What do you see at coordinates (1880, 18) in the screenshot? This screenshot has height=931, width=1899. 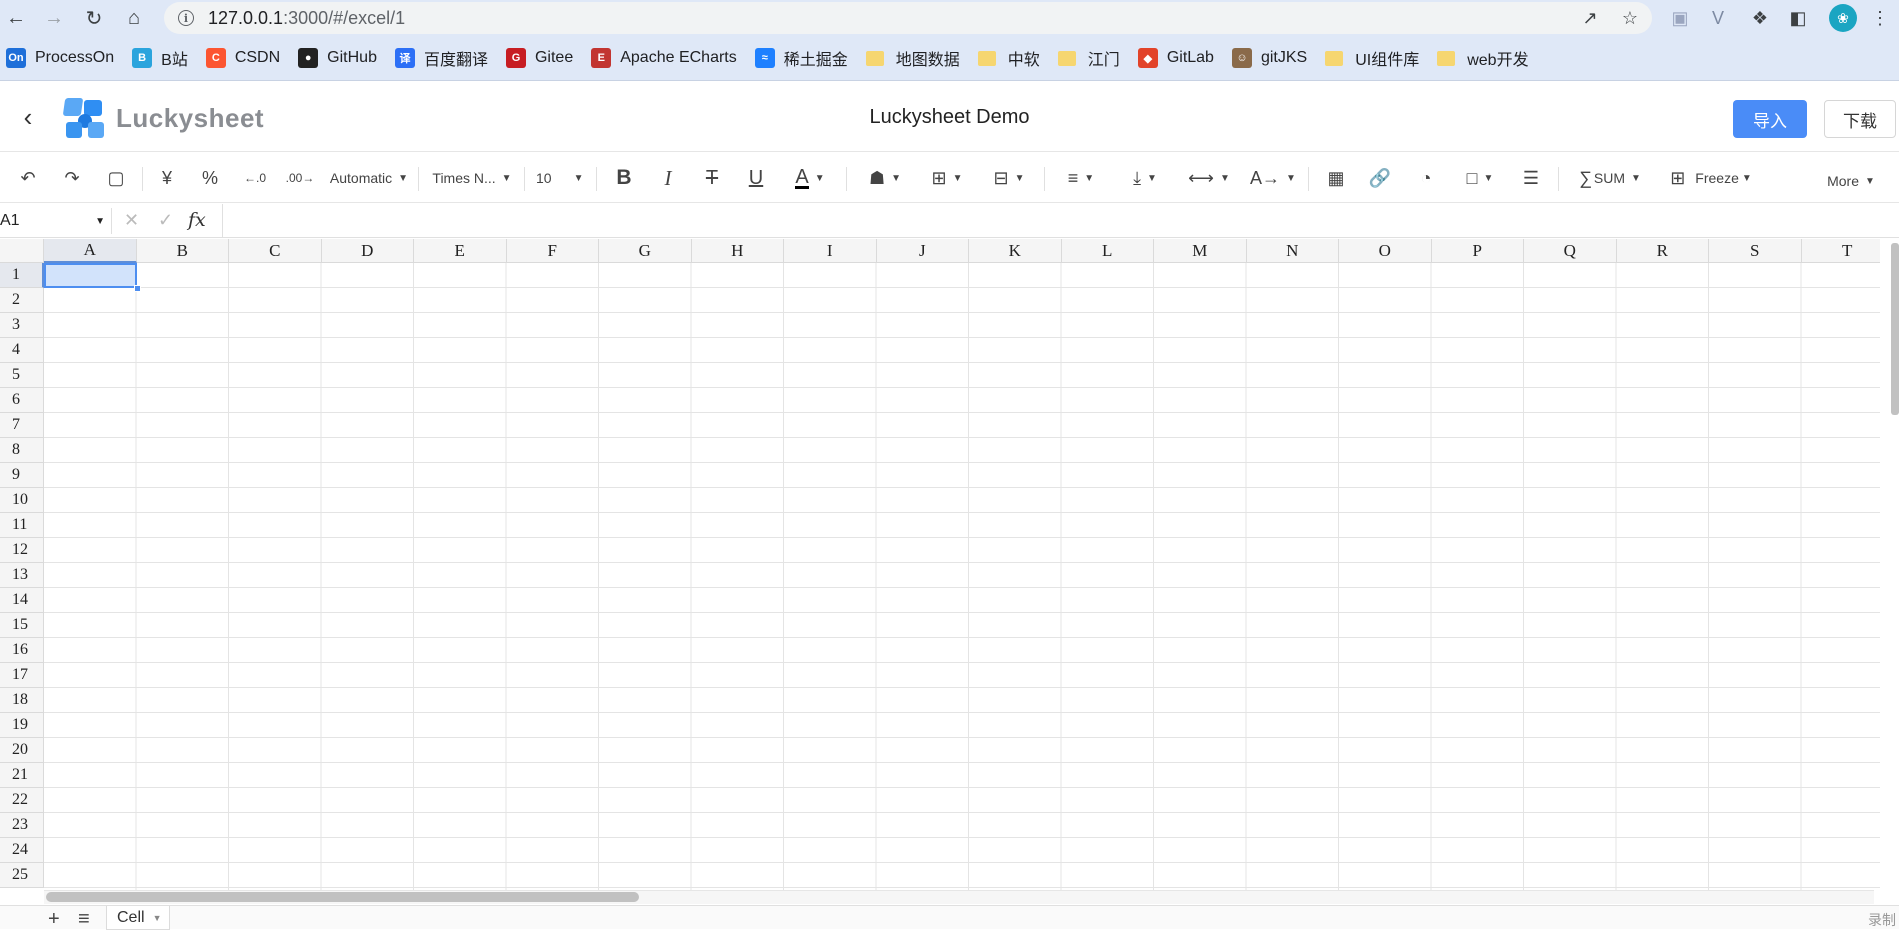 I see `browser-menu-icon: ⋮` at bounding box center [1880, 18].